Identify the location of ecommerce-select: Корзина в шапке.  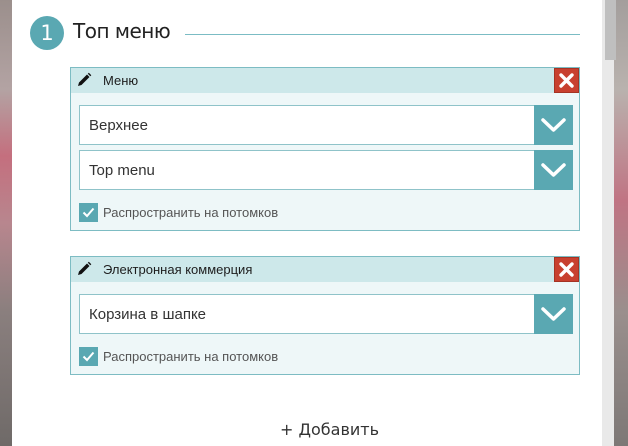
(326, 314).